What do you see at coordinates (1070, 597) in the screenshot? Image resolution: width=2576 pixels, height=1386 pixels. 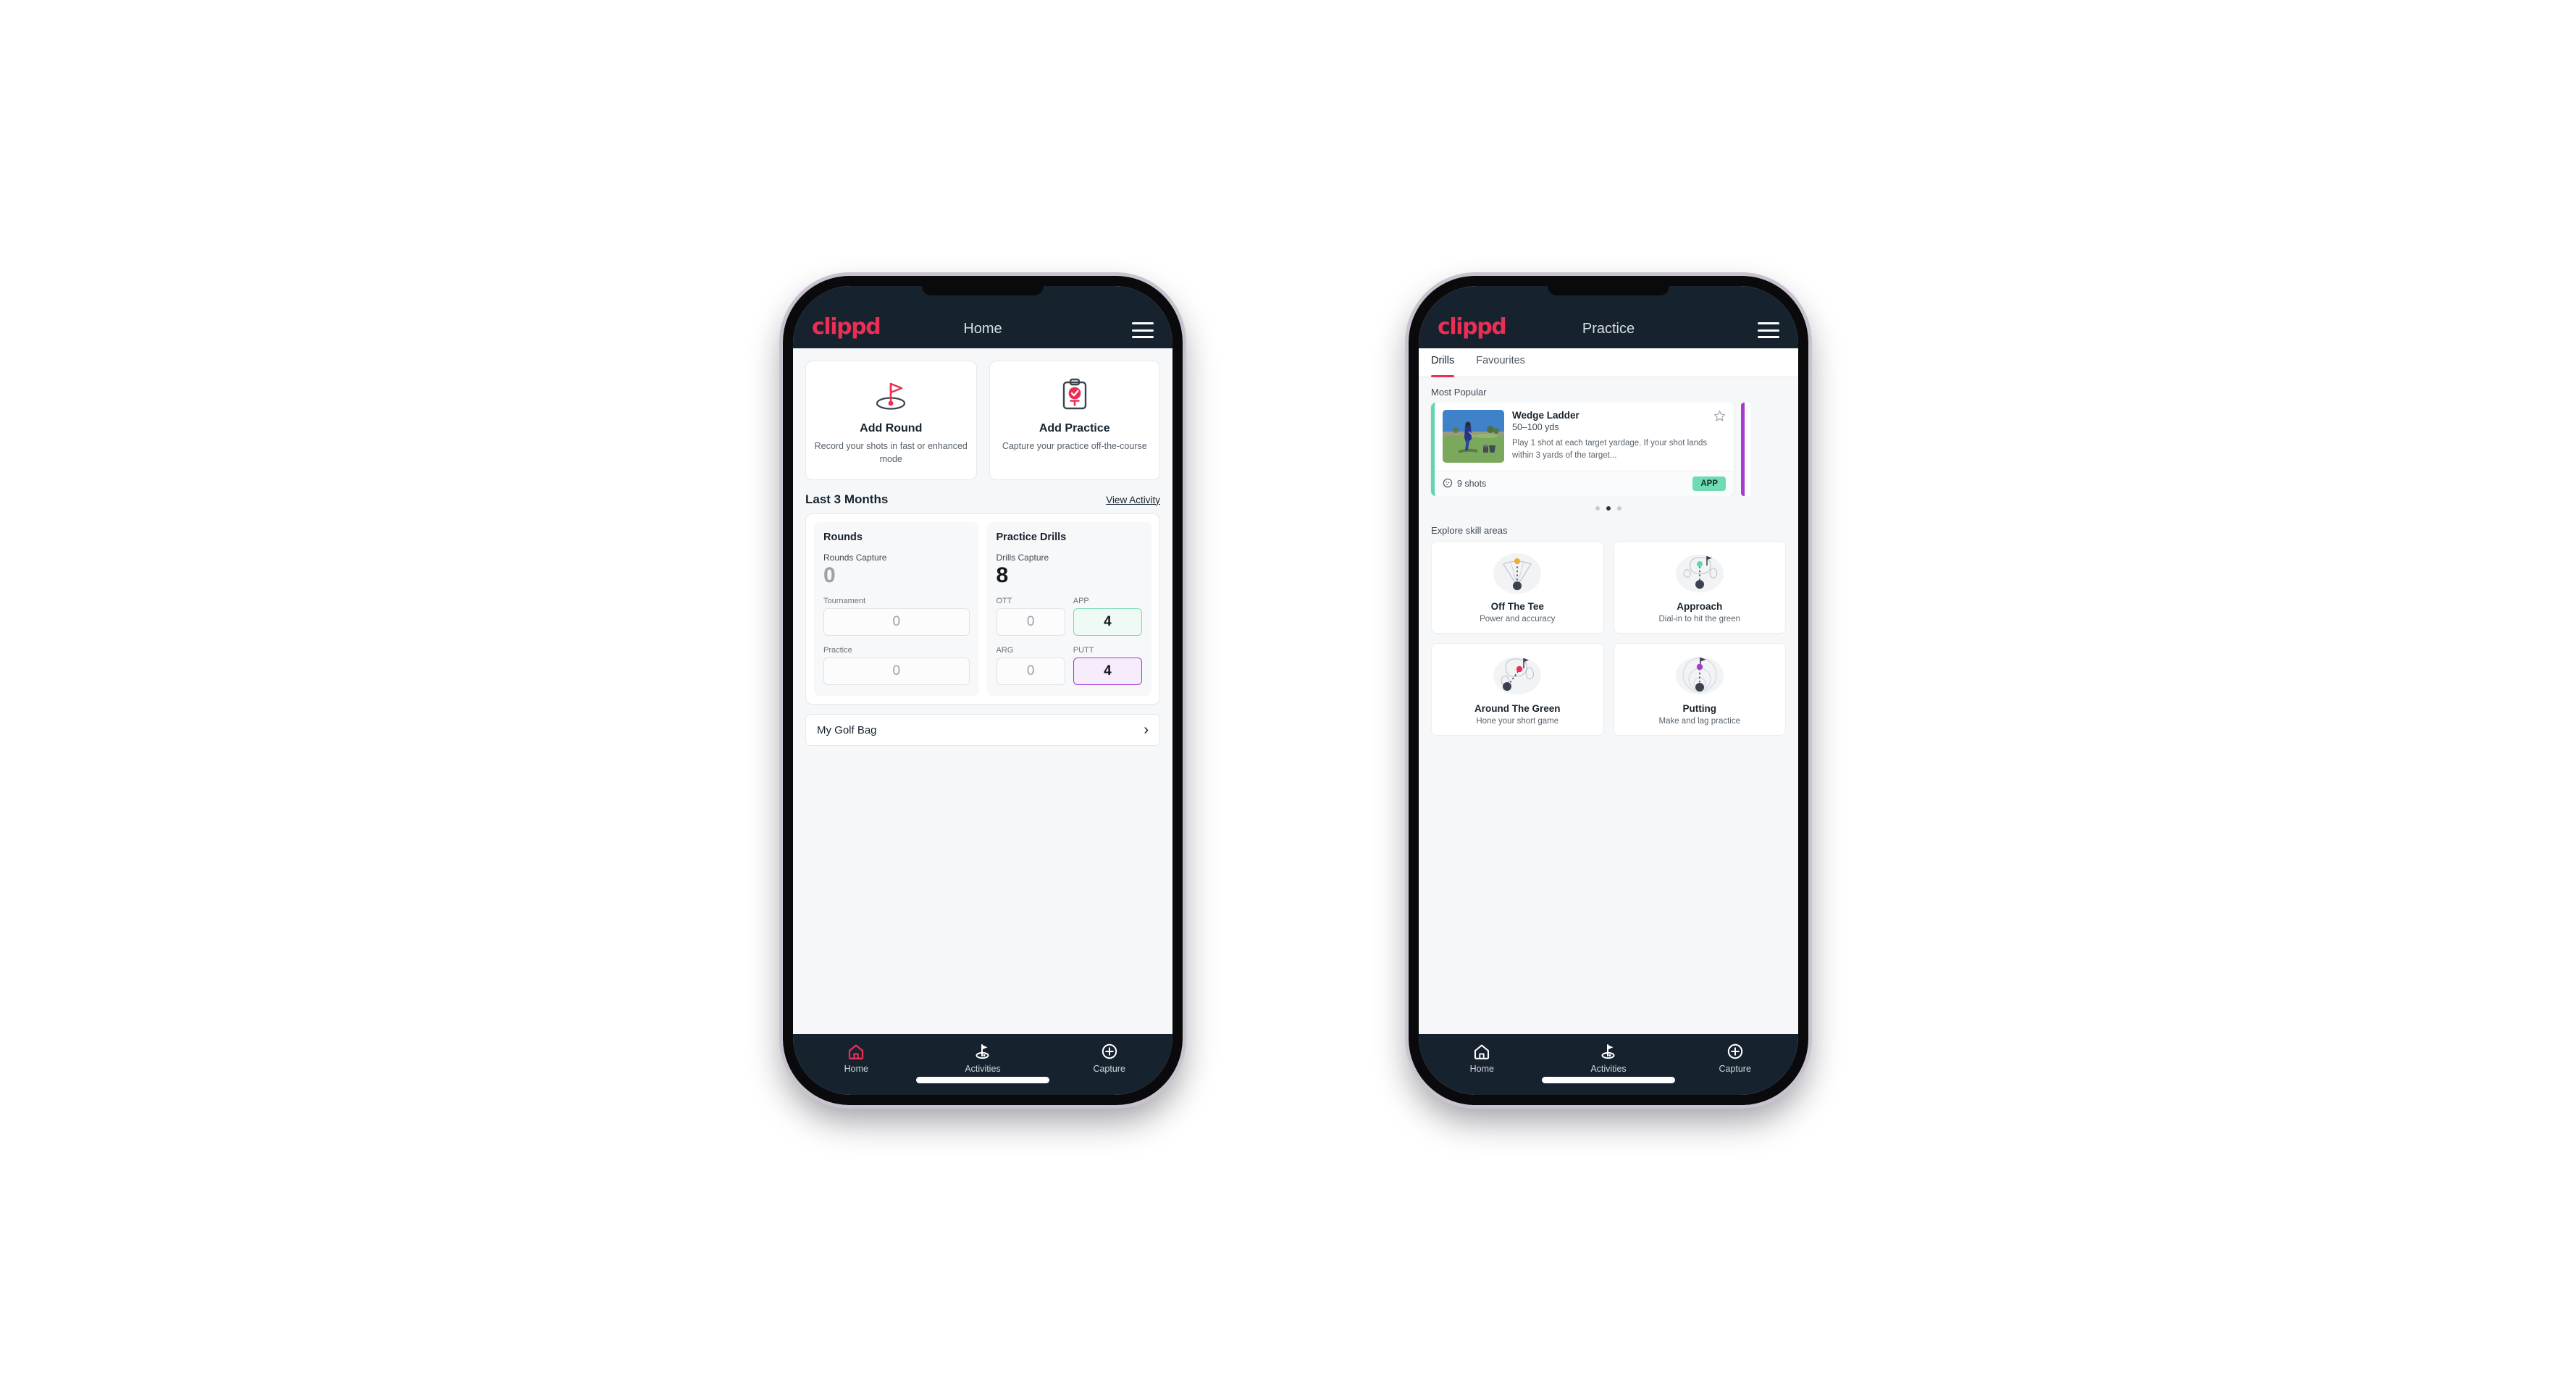 I see `drill-field-labels-row-1: OTT APP` at bounding box center [1070, 597].